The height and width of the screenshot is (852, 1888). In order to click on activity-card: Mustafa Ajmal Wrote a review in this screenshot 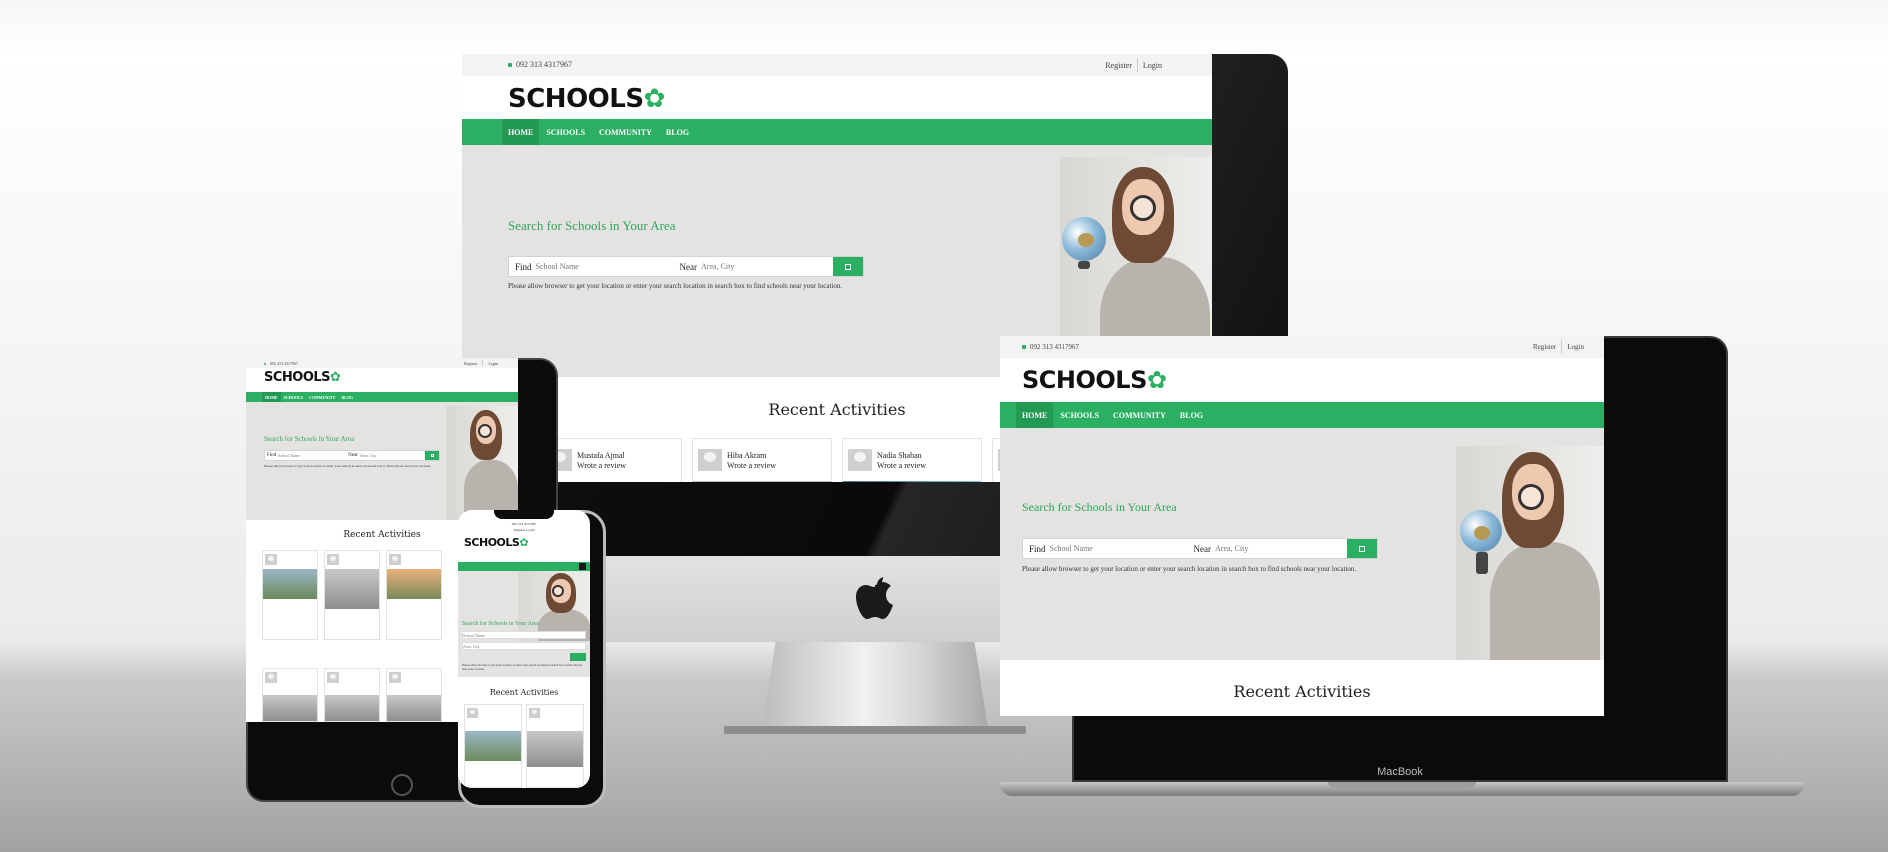, I will do `click(612, 460)`.